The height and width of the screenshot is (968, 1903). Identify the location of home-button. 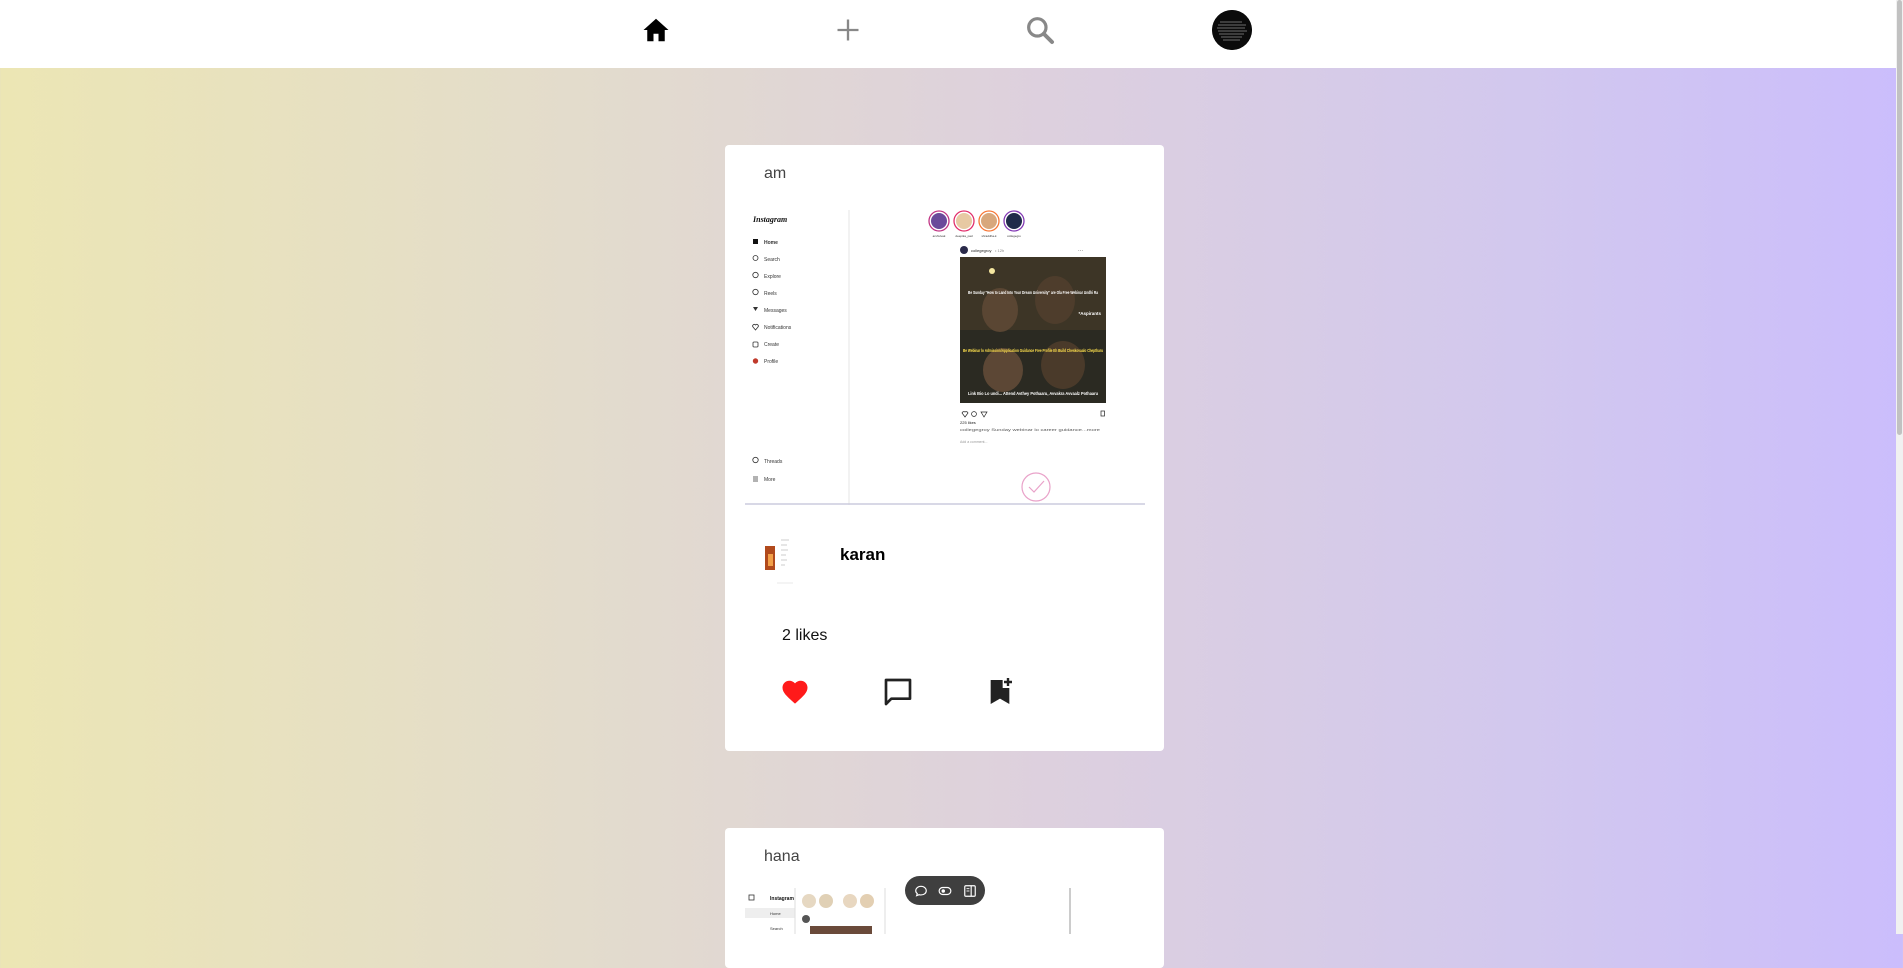
(656, 30).